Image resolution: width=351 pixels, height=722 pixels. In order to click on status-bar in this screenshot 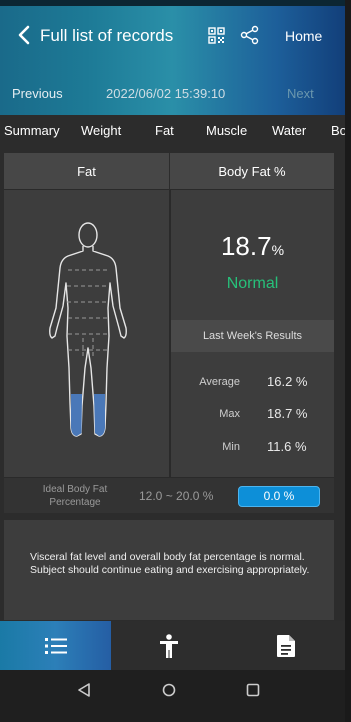, I will do `click(172, 3)`.